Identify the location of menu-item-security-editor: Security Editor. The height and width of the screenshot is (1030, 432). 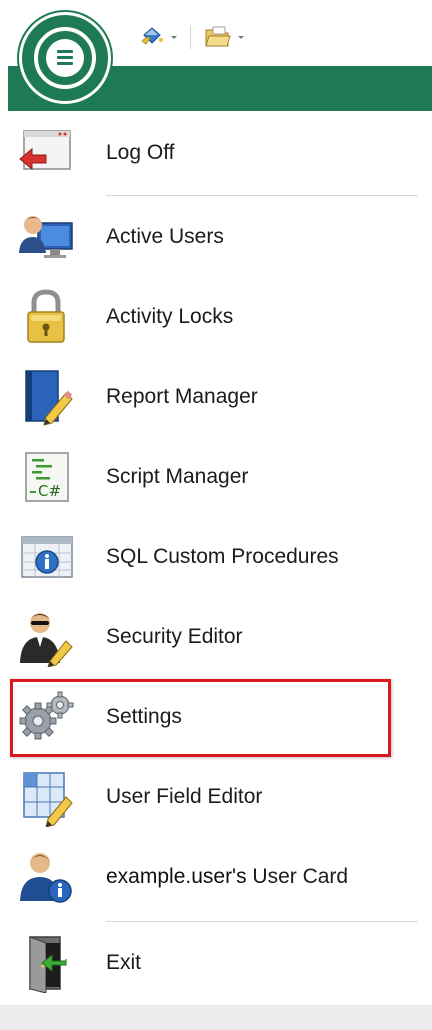
(213, 637).